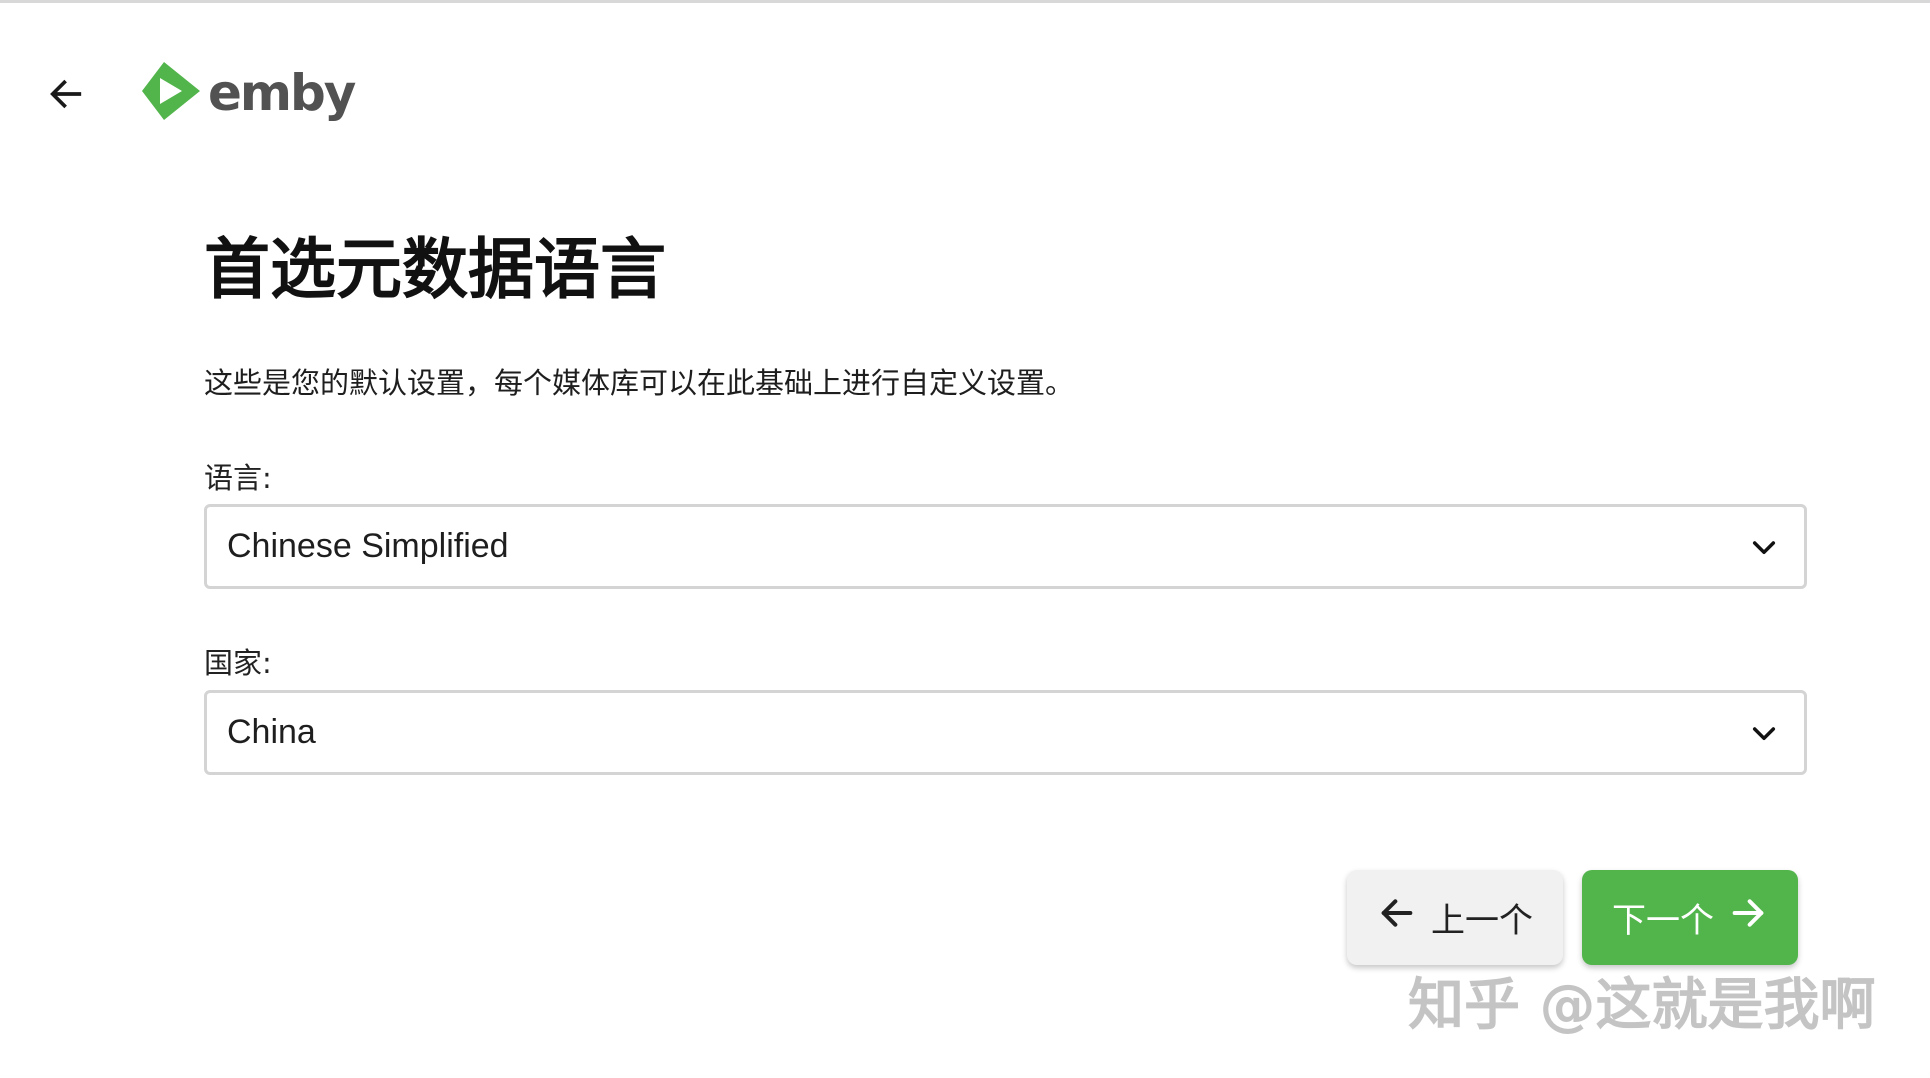  I want to click on country-select: China, so click(1005, 732).